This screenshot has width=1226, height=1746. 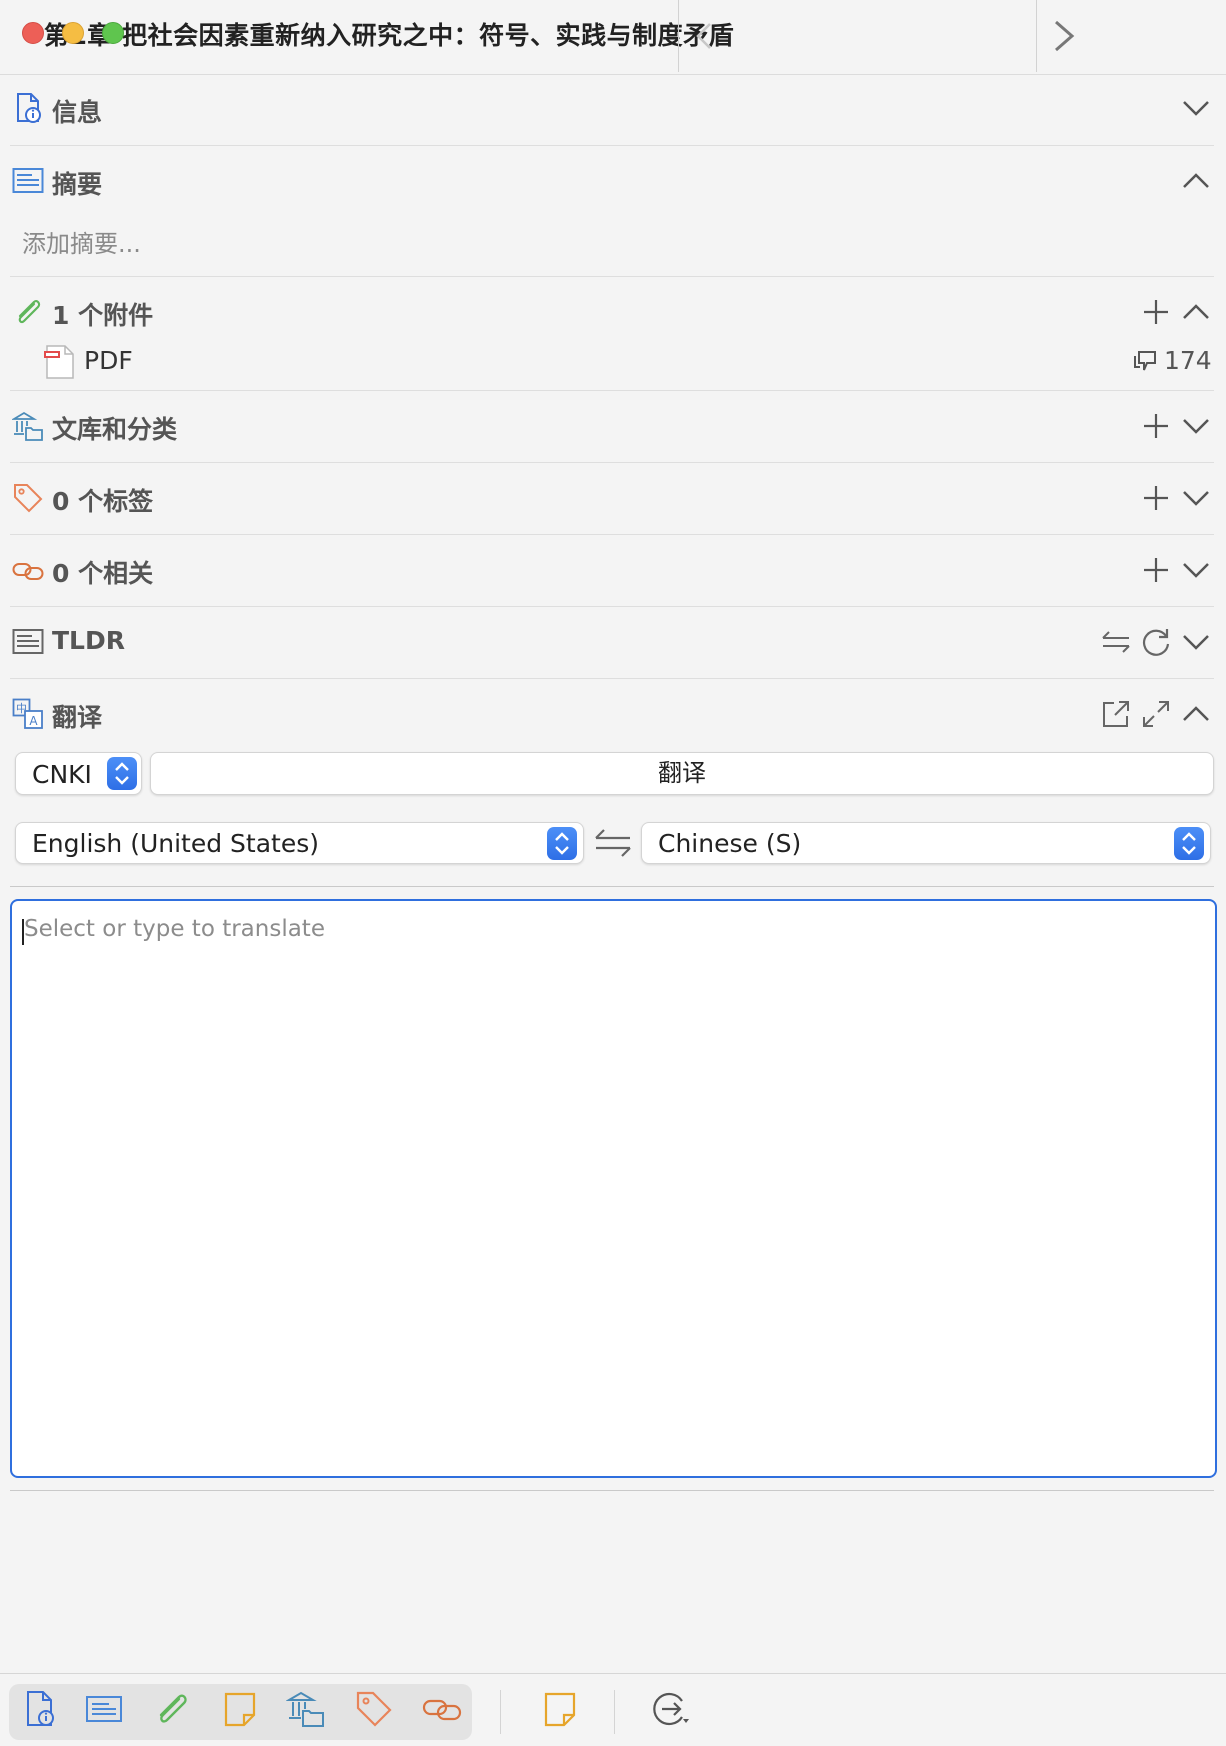 What do you see at coordinates (705, 36) in the screenshot?
I see `back-arrow-icon` at bounding box center [705, 36].